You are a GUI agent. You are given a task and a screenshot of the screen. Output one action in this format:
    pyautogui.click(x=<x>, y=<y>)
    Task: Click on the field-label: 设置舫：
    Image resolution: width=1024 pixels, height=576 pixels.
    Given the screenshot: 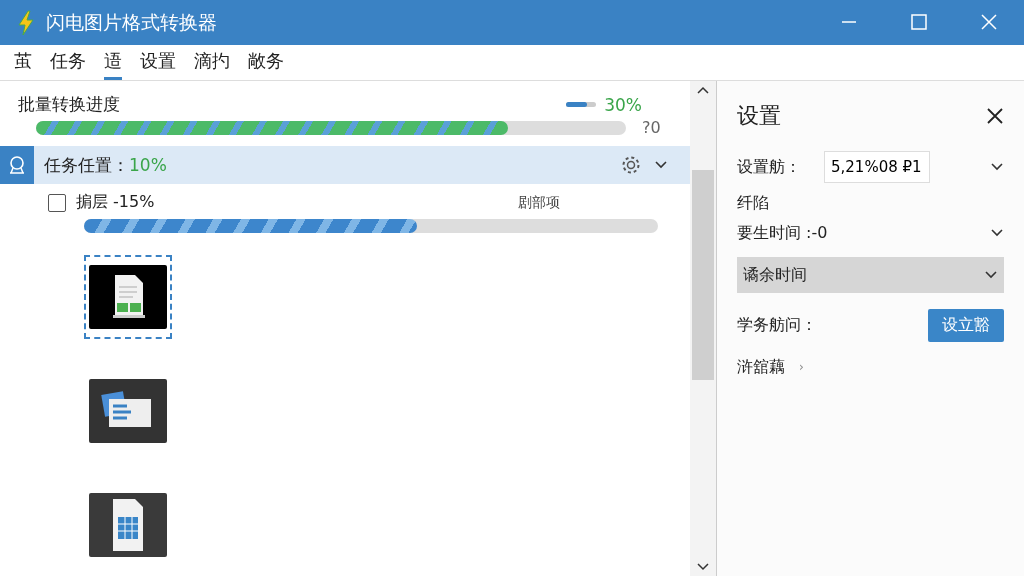 What is the action you would take?
    pyautogui.click(x=769, y=167)
    